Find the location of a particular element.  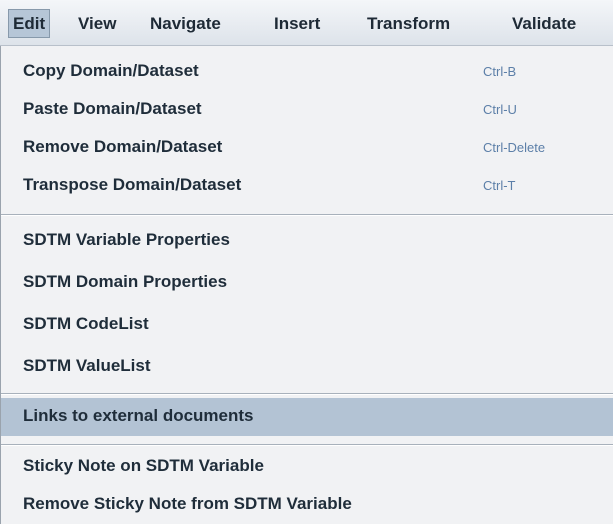

menu-item-sdtm-domain-properties: SDTM Domain Properties is located at coordinates (307, 283).